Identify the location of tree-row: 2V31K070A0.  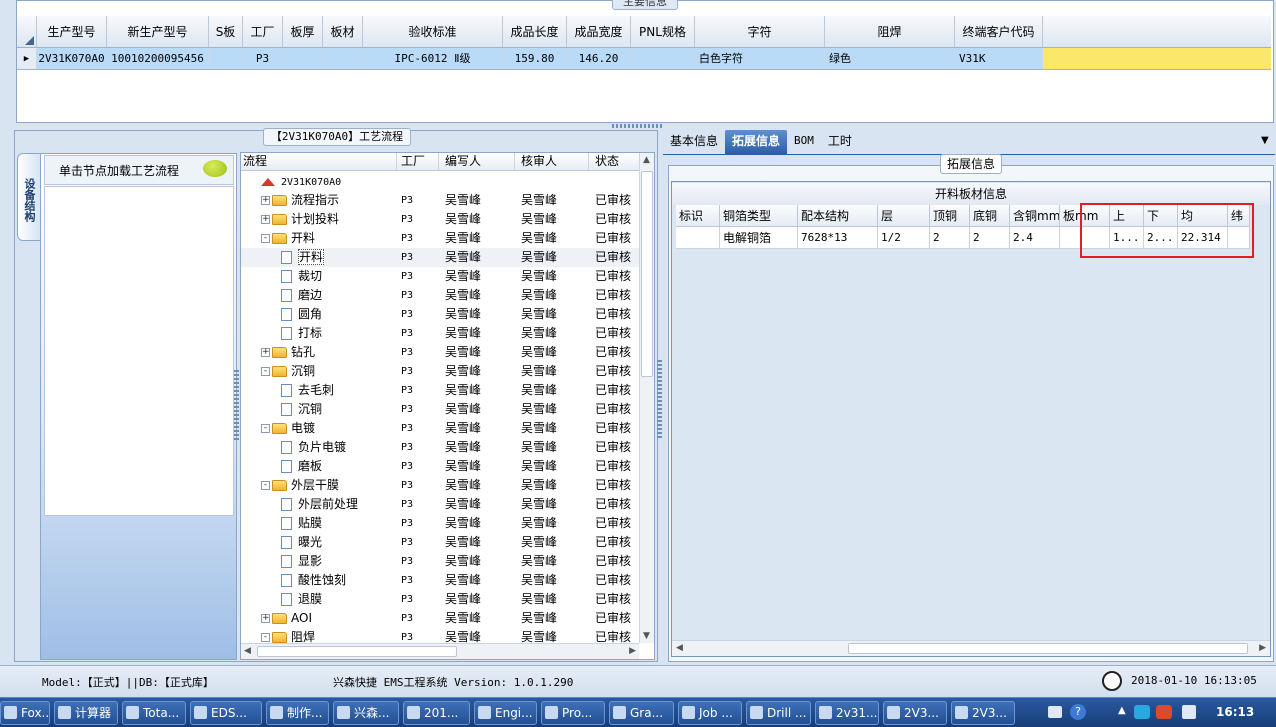
(441, 181).